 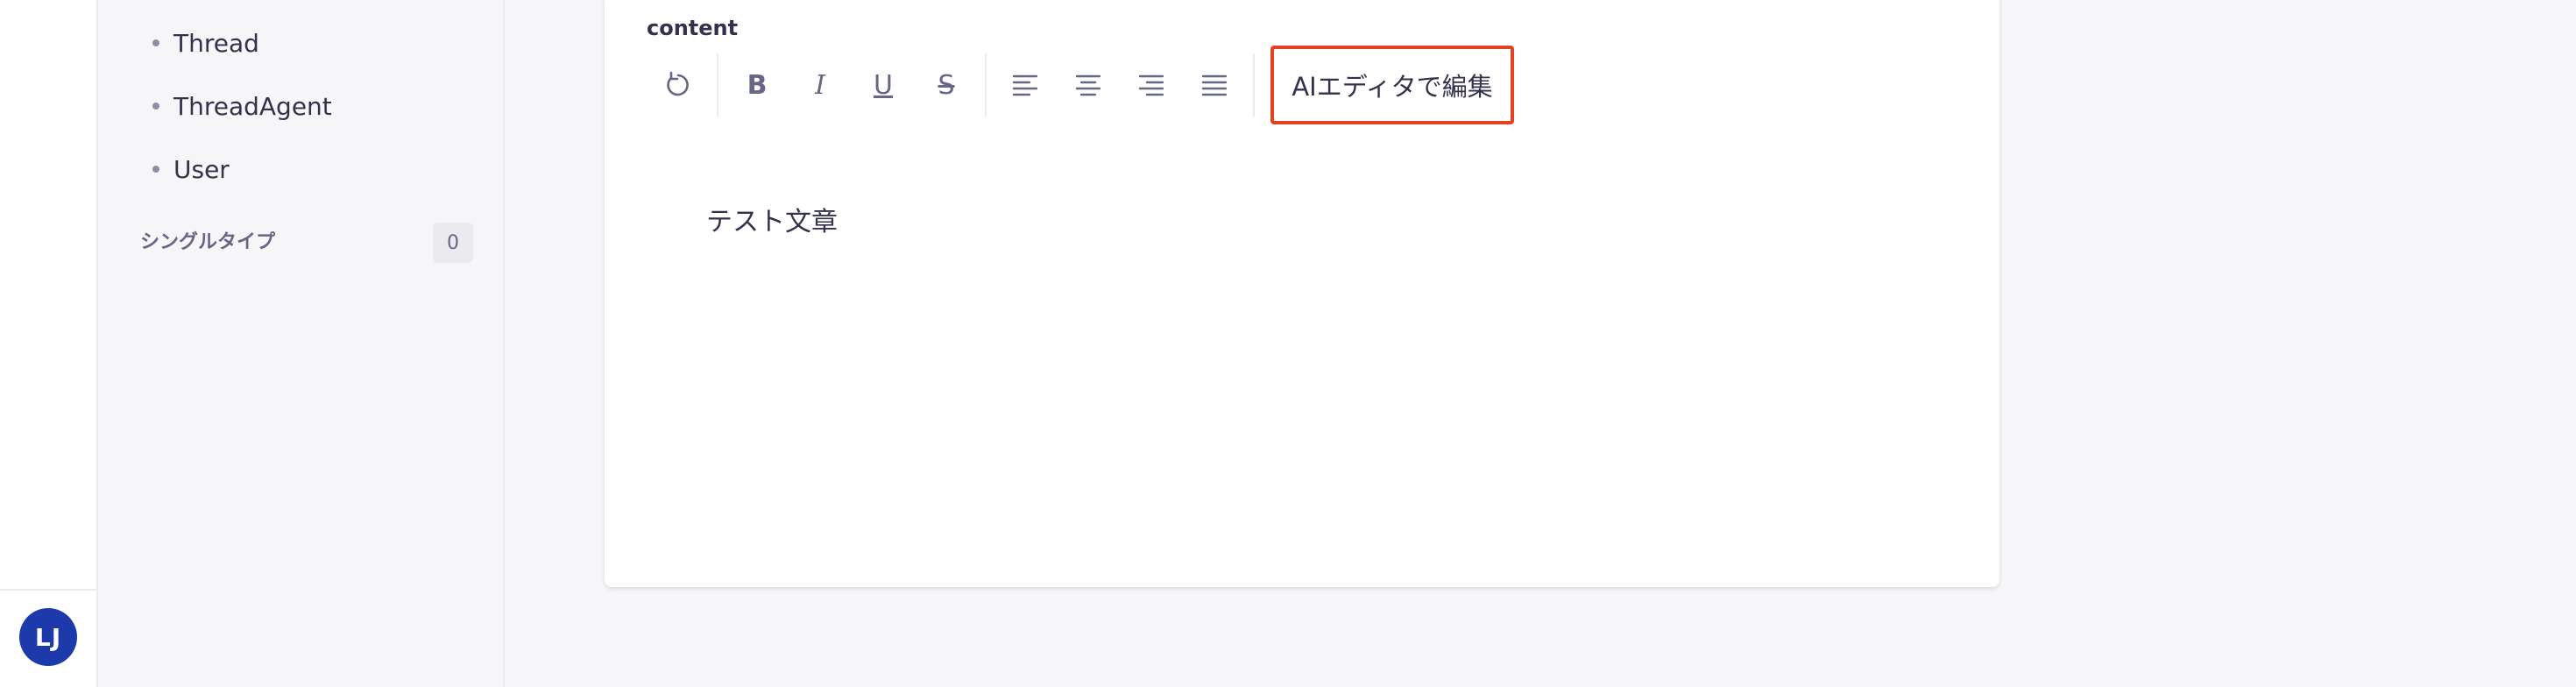 I want to click on justify-icon, so click(x=1214, y=85).